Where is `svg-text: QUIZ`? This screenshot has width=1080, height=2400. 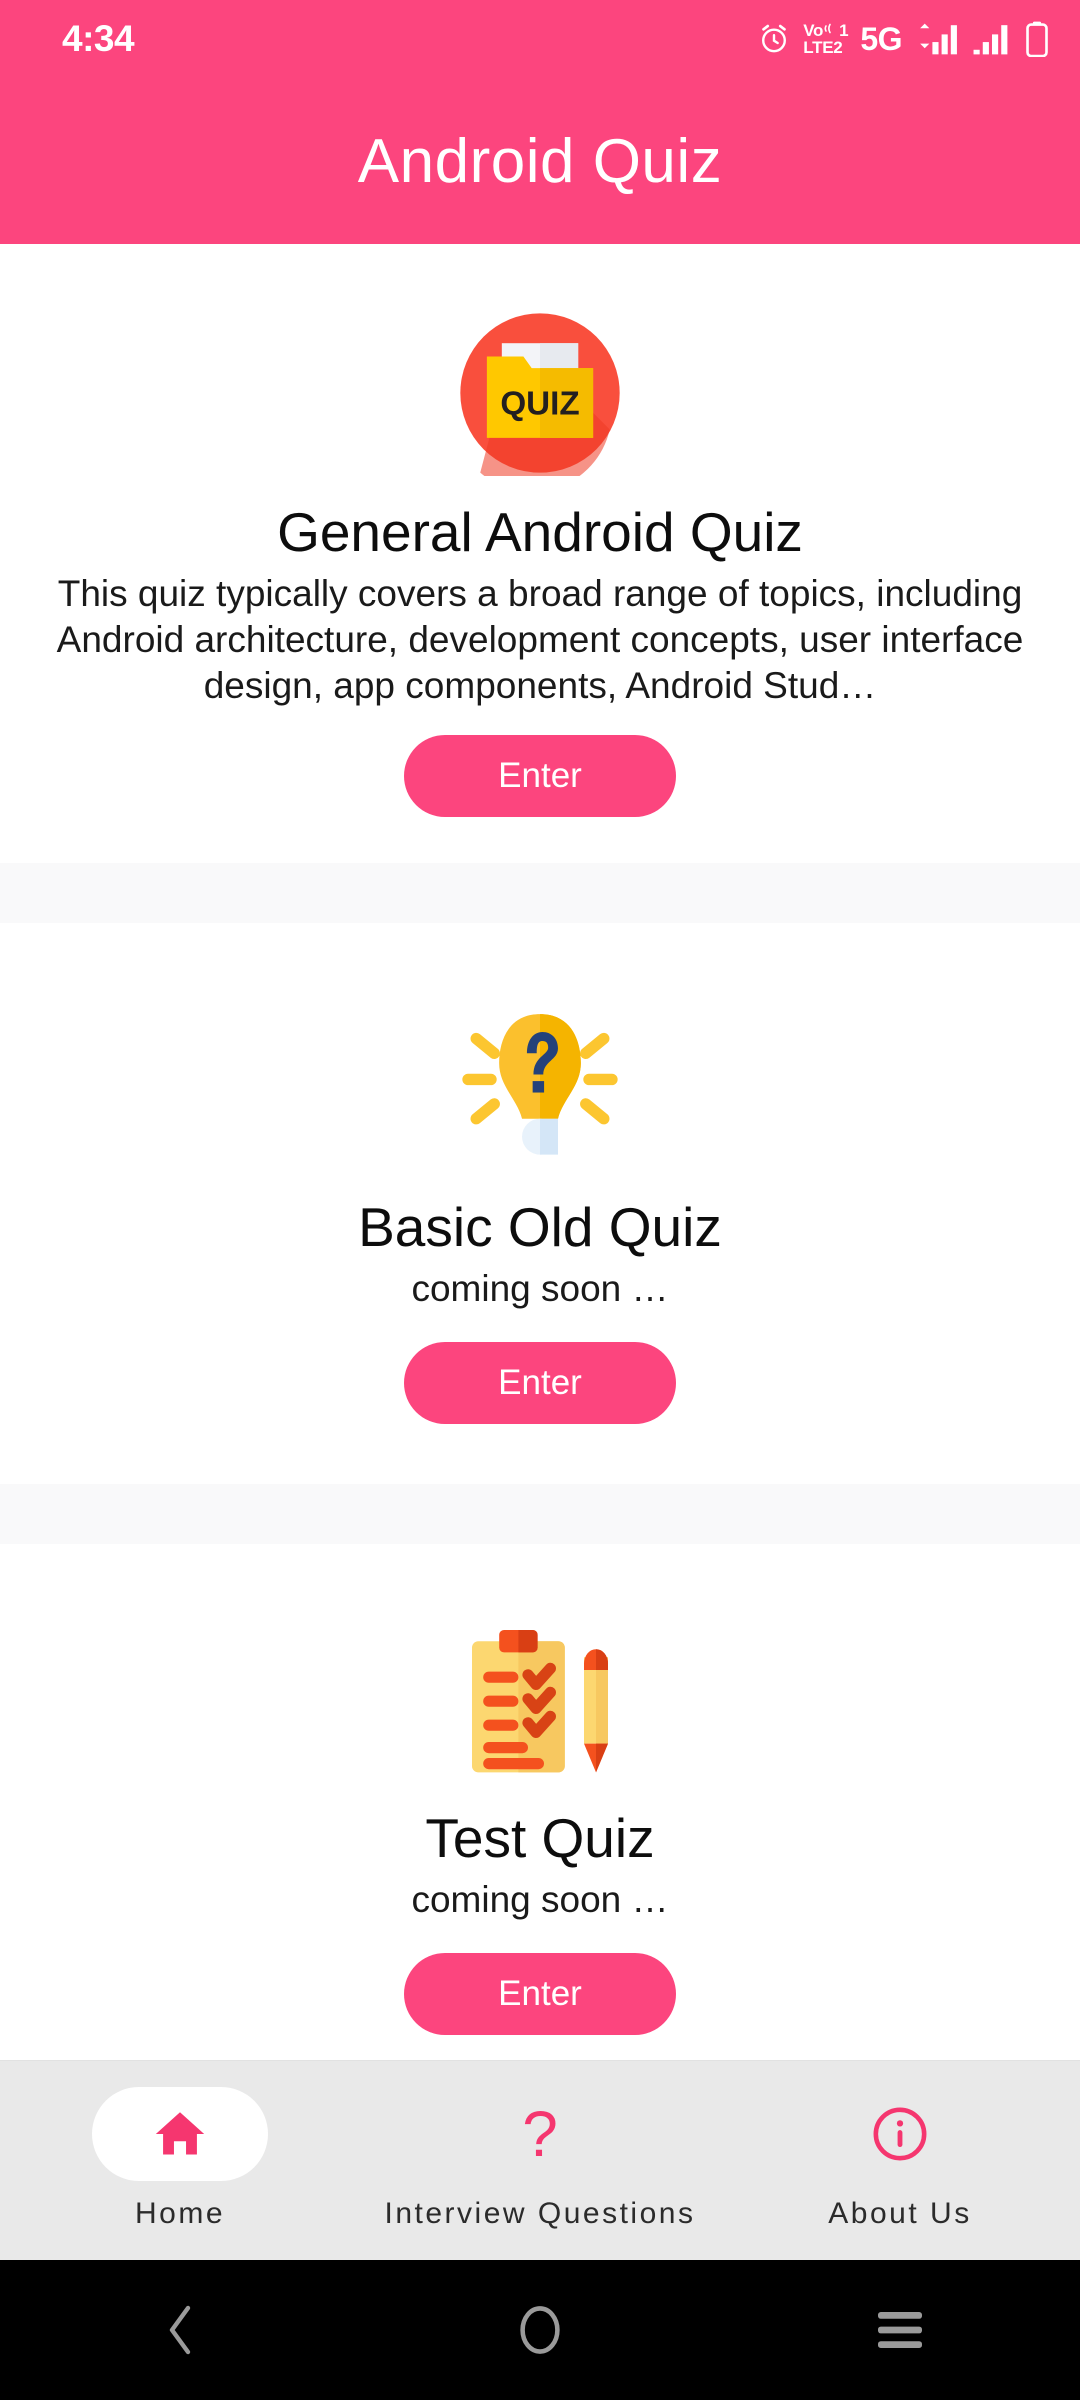
svg-text: QUIZ is located at coordinates (539, 404).